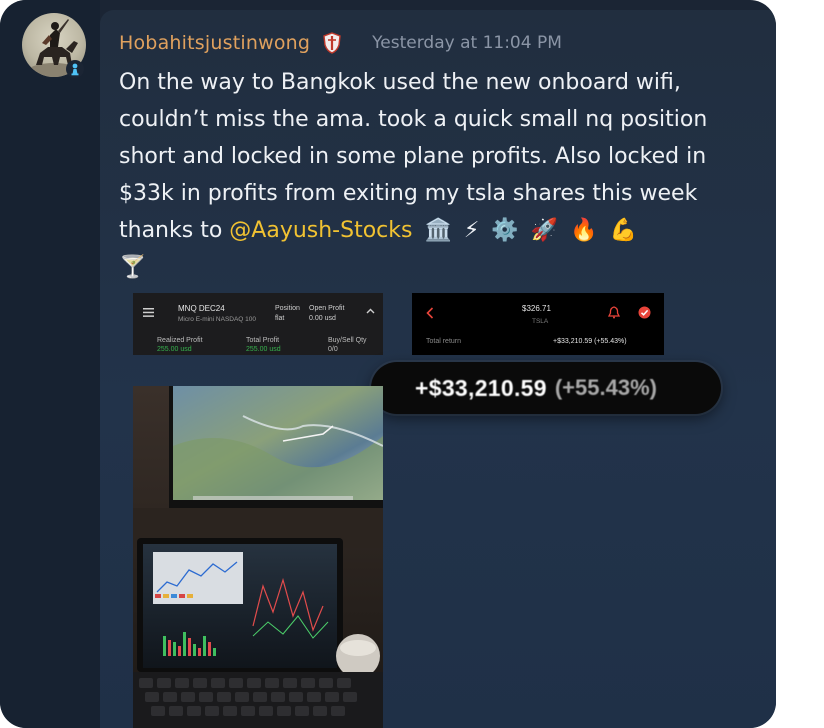  What do you see at coordinates (287, 308) in the screenshot?
I see `position-label: Position` at bounding box center [287, 308].